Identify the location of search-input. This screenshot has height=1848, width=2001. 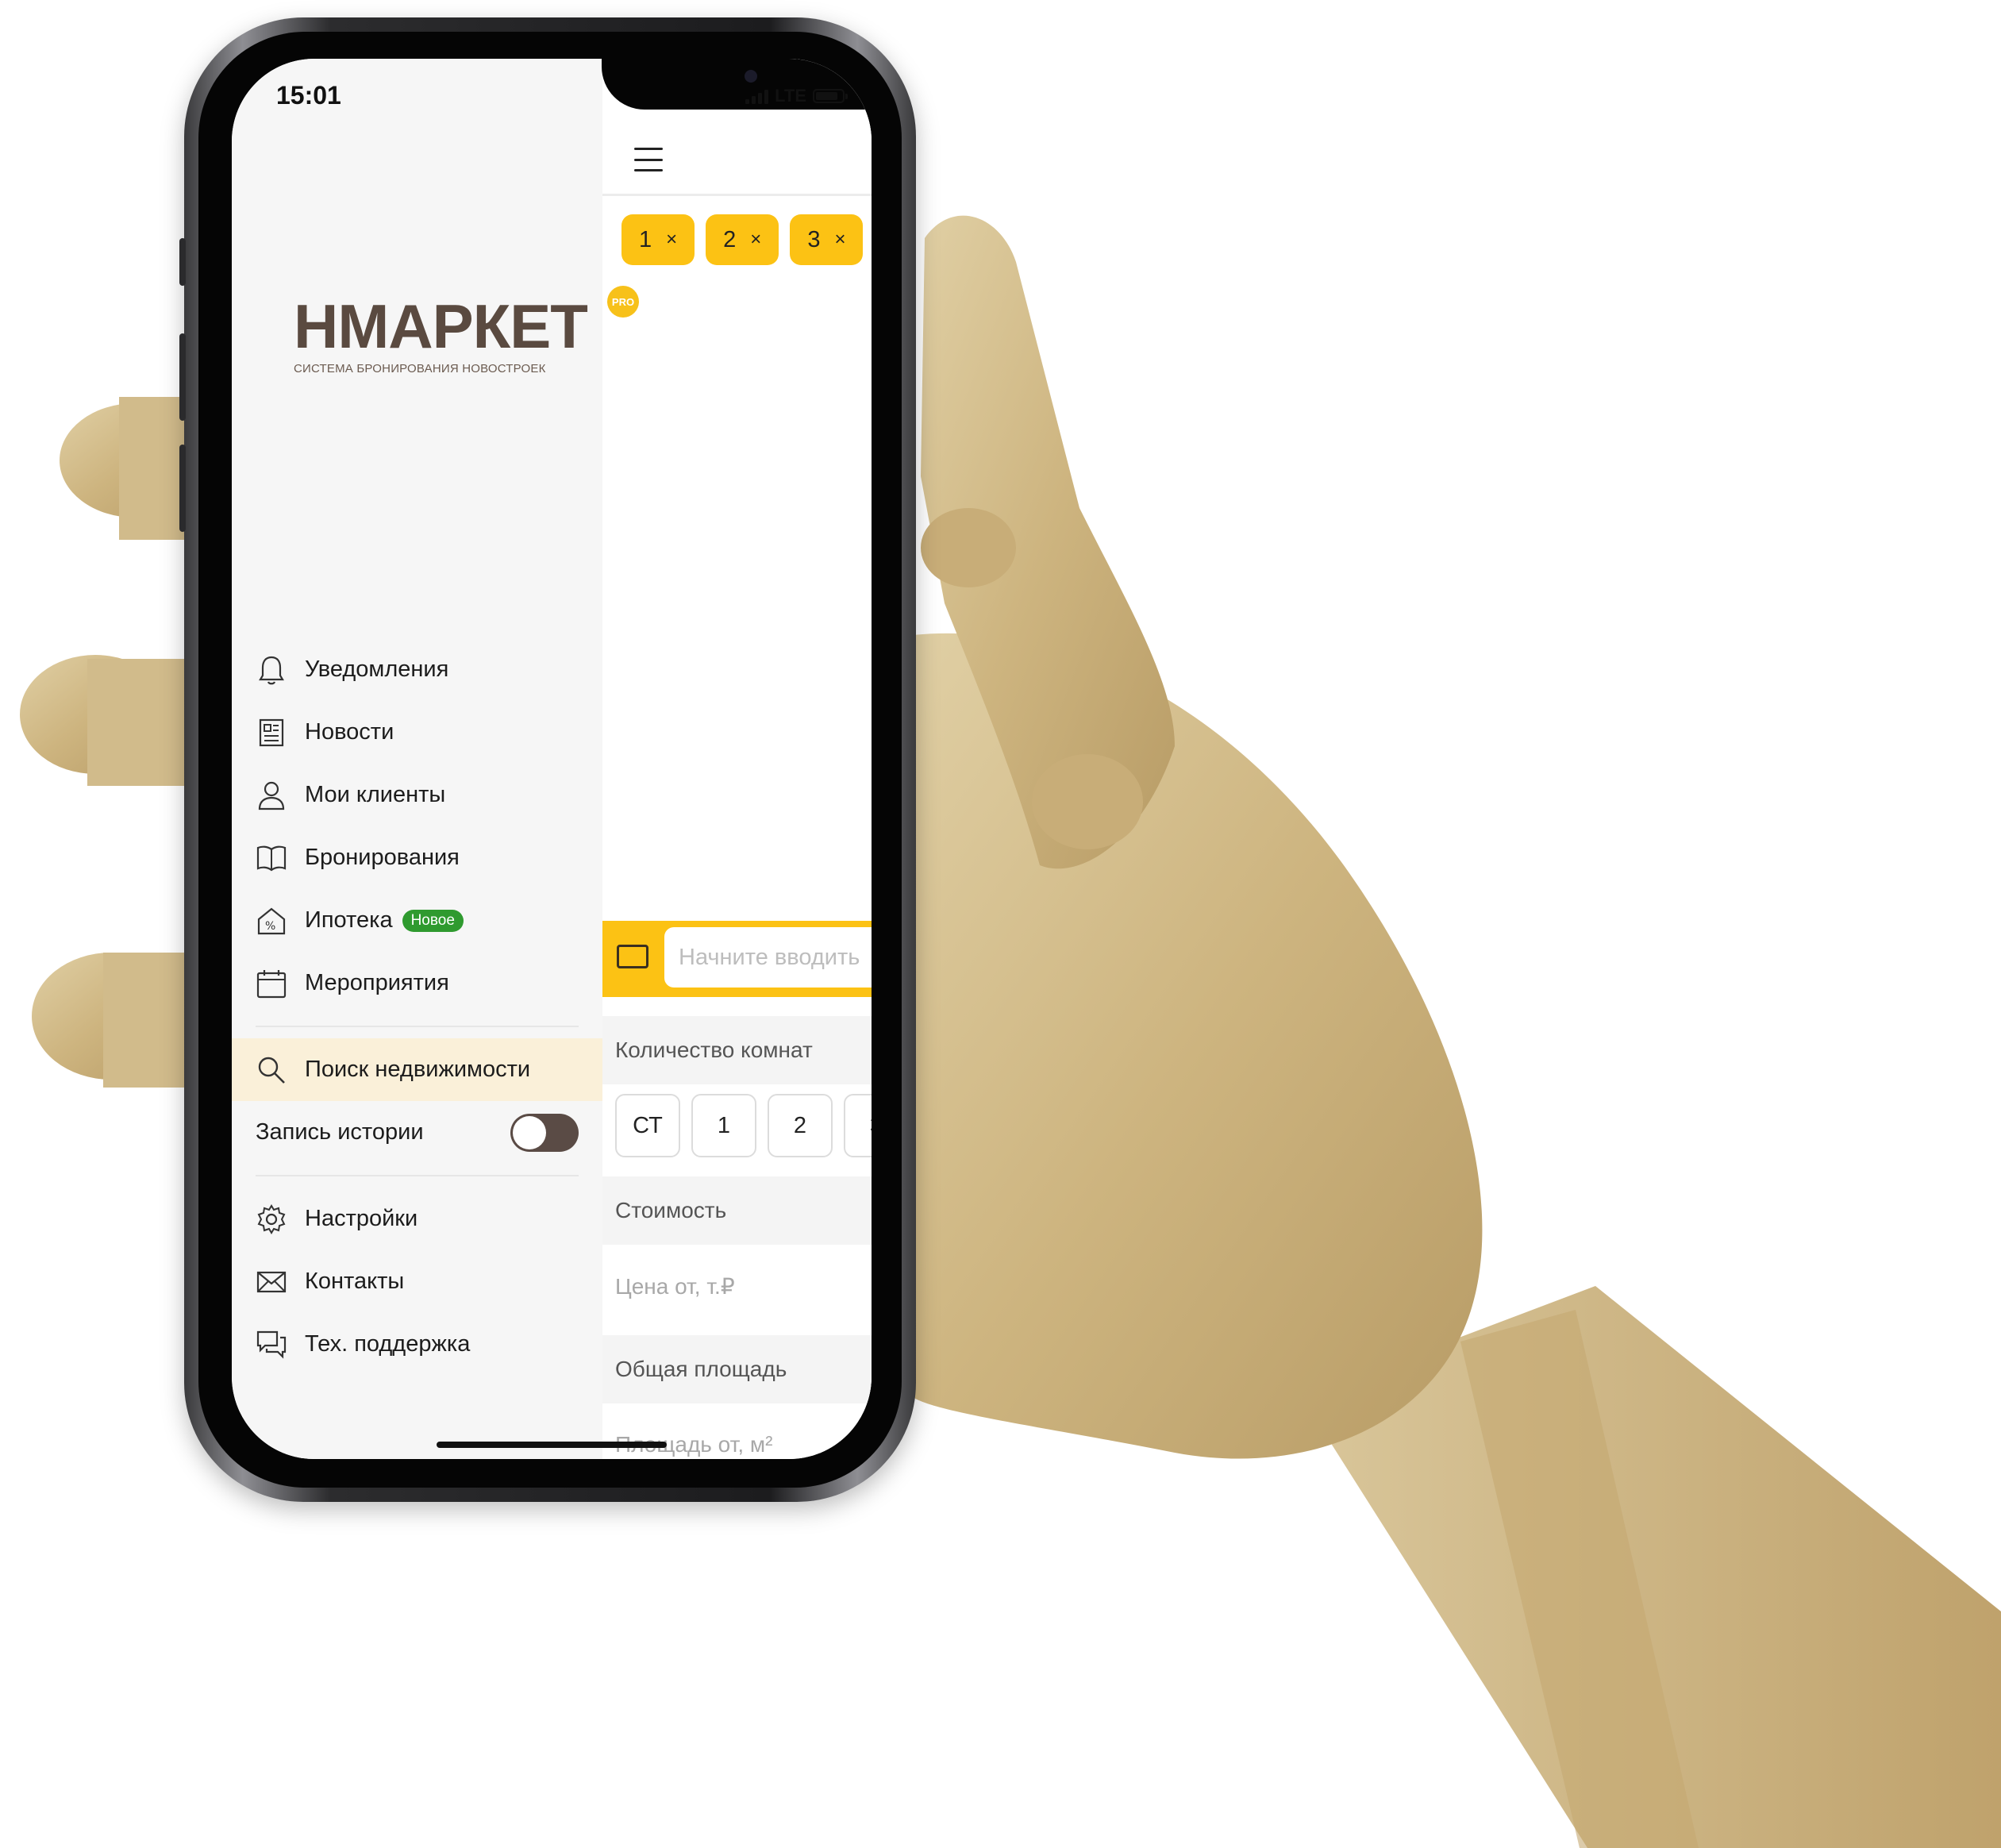
(768, 957).